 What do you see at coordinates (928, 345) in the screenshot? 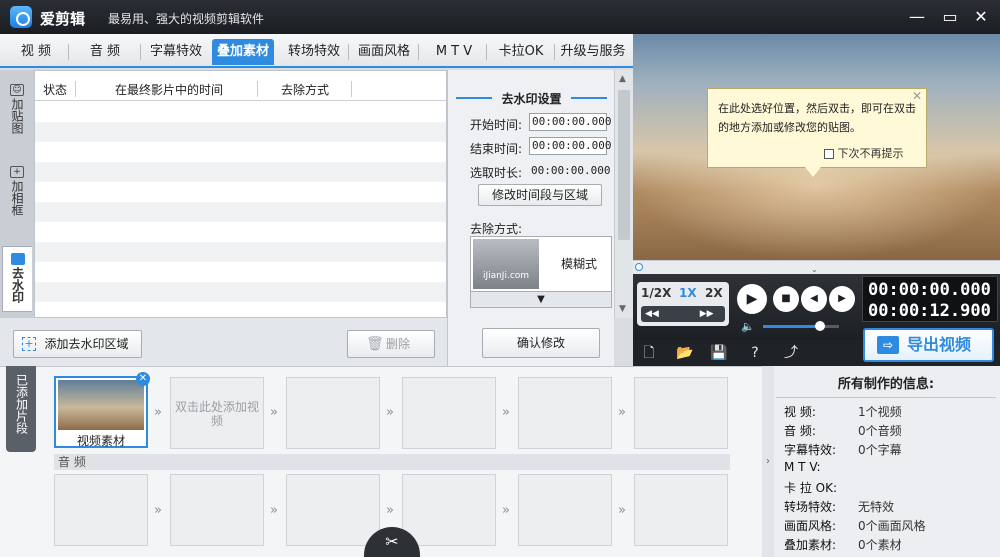
I see `export-video-button: ⇨ 导出视频` at bounding box center [928, 345].